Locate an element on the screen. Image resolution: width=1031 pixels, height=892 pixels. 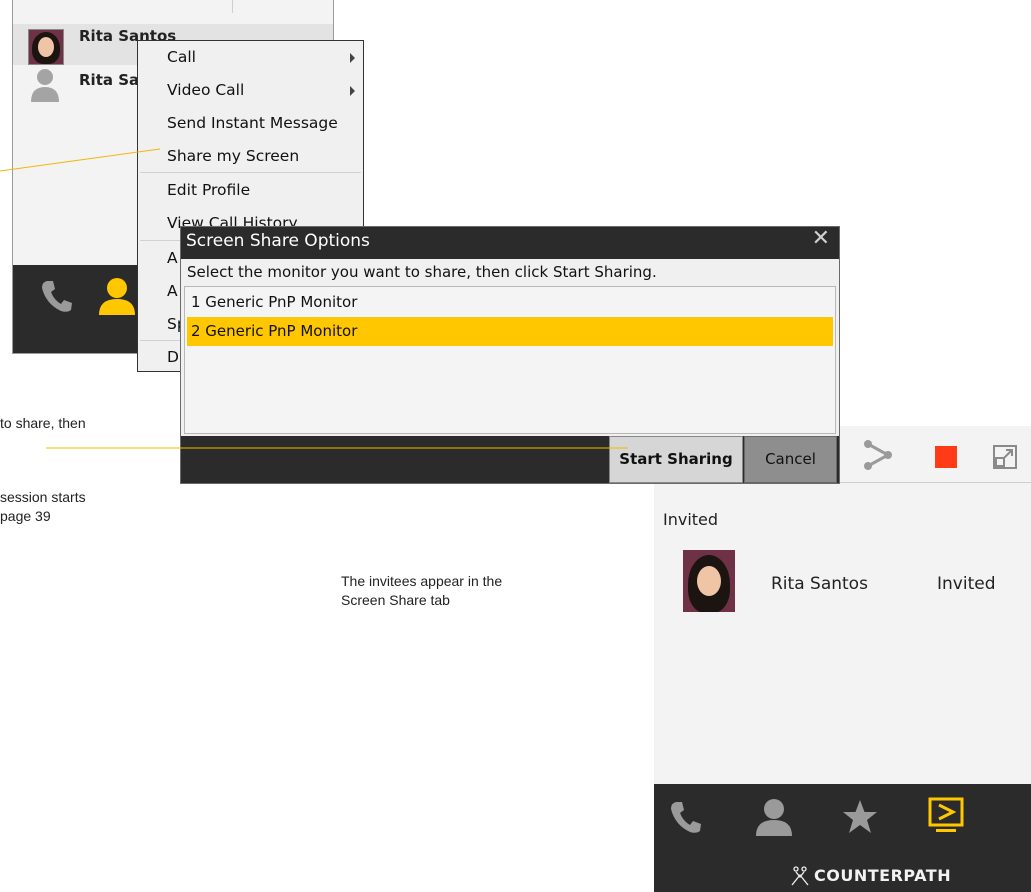
counterpath-logo-icon is located at coordinates (800, 876).